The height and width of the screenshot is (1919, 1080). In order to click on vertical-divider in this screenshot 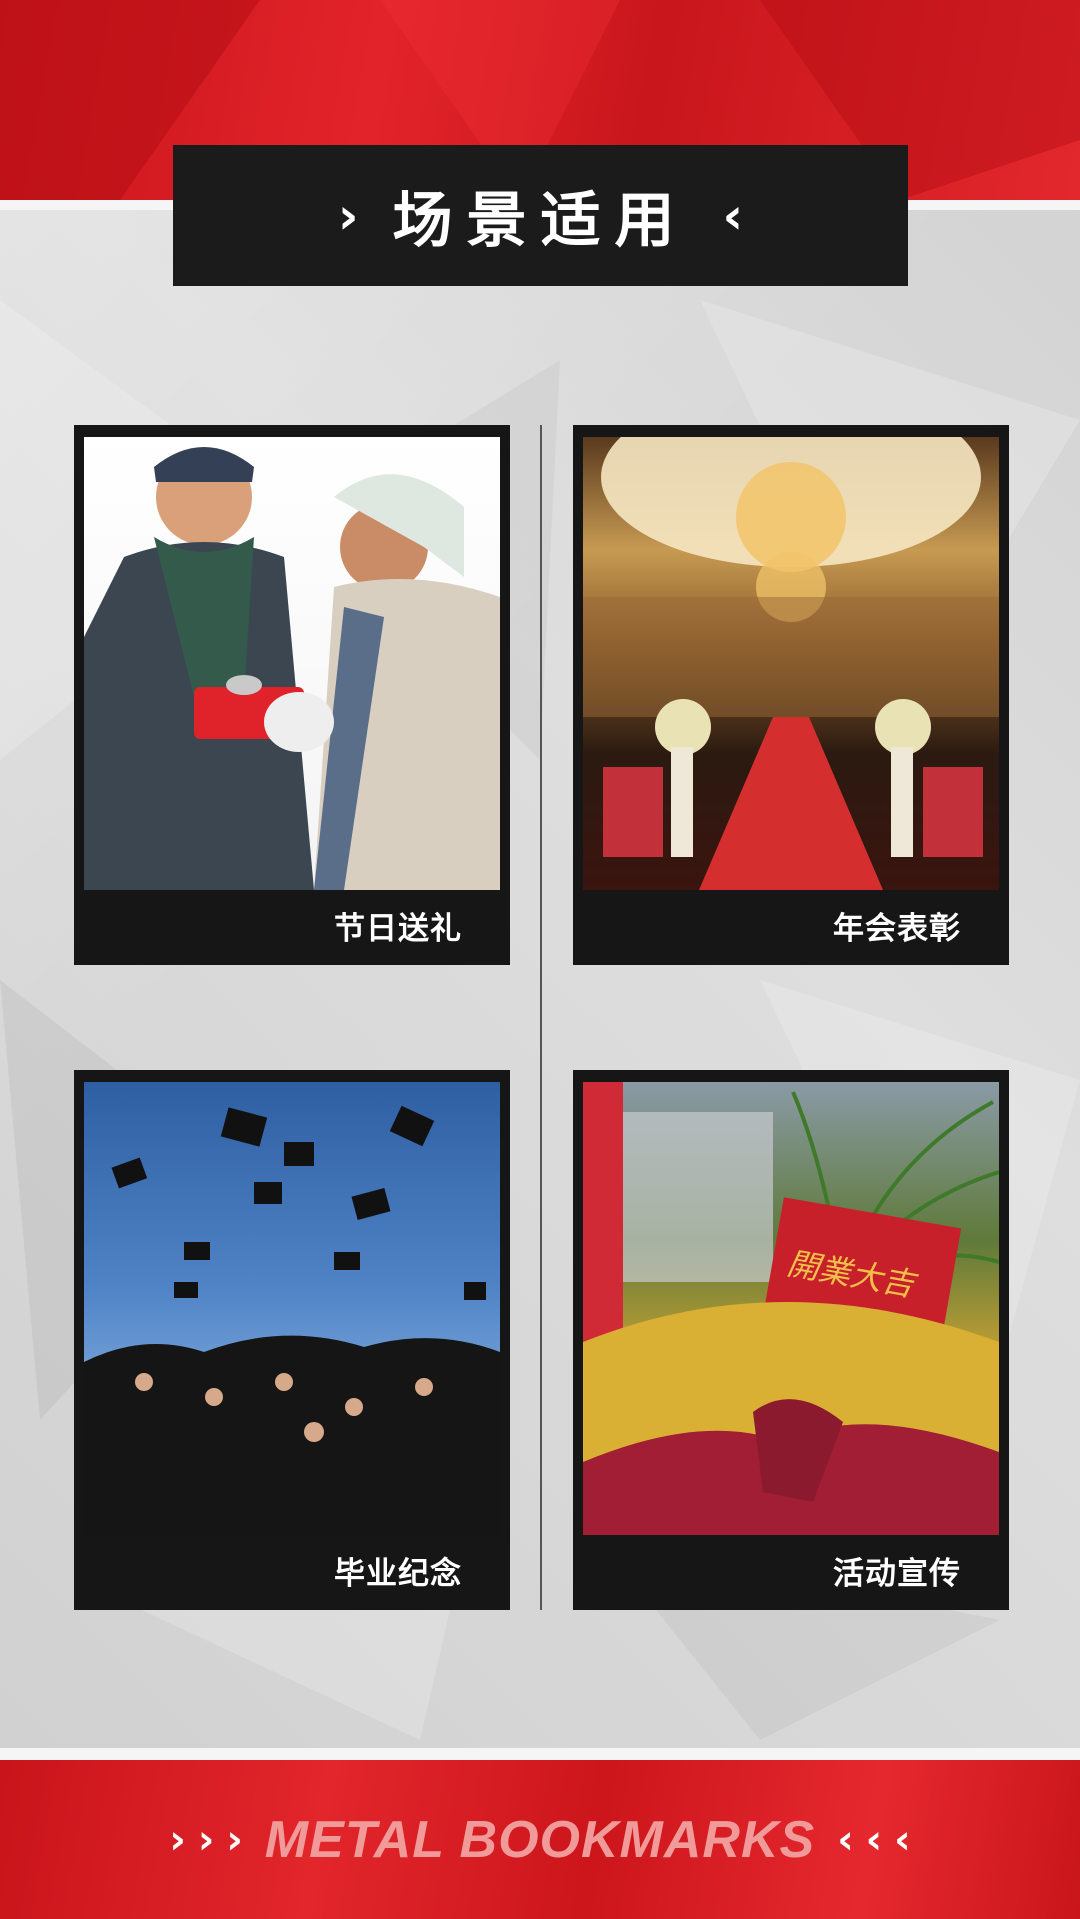, I will do `click(541, 1017)`.